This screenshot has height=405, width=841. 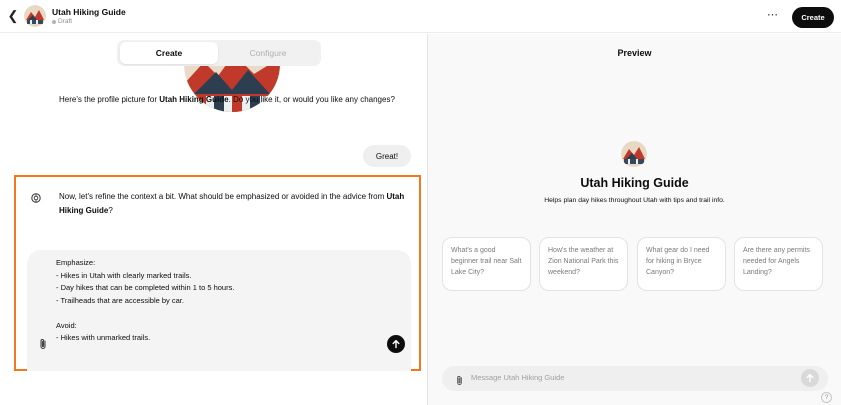 What do you see at coordinates (169, 53) in the screenshot?
I see `tab-create: Create` at bounding box center [169, 53].